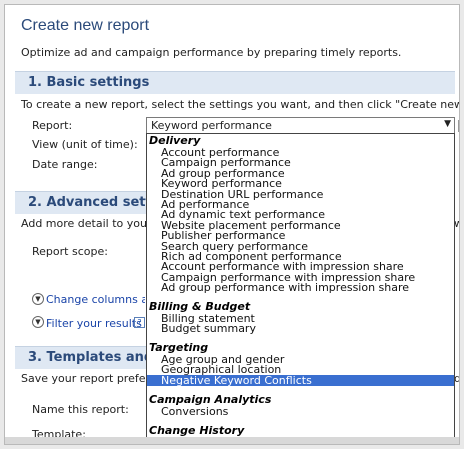 Image resolution: width=464 pixels, height=449 pixels. I want to click on dropdown-arrow-icon: ▼, so click(447, 124).